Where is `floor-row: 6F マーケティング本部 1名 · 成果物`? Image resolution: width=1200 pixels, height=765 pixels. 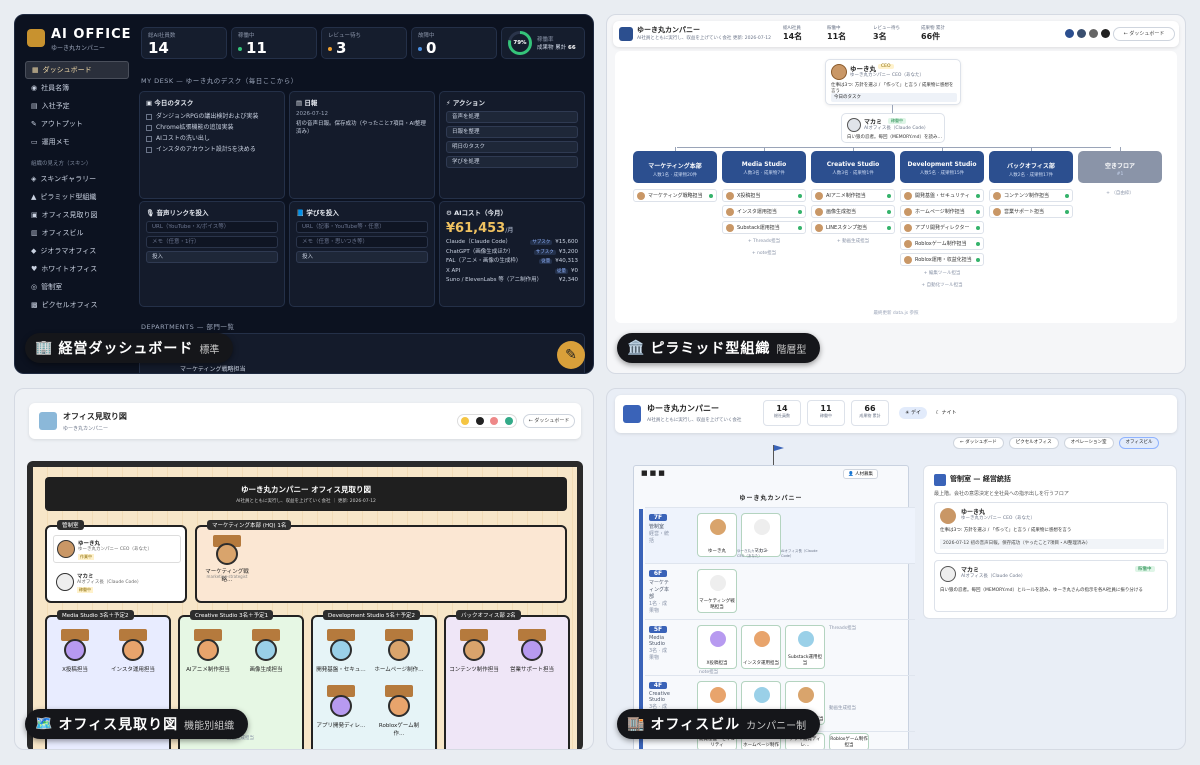
floor-row: 6F マーケティング本部 1名 · 成果物 is located at coordinates (780, 591).